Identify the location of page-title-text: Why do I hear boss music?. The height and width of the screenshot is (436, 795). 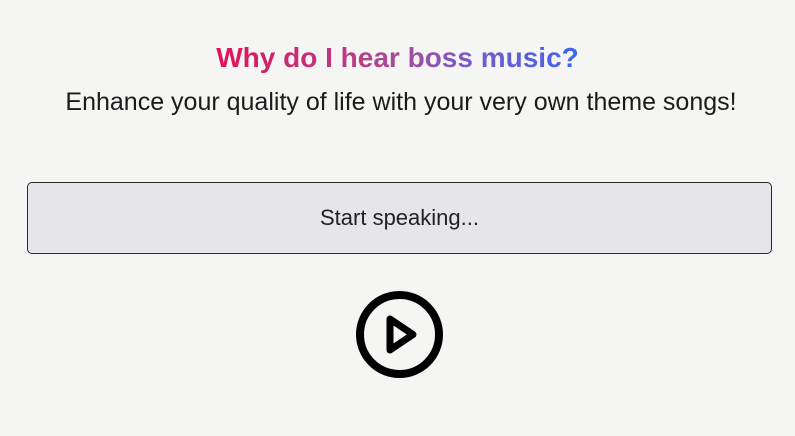
(397, 57).